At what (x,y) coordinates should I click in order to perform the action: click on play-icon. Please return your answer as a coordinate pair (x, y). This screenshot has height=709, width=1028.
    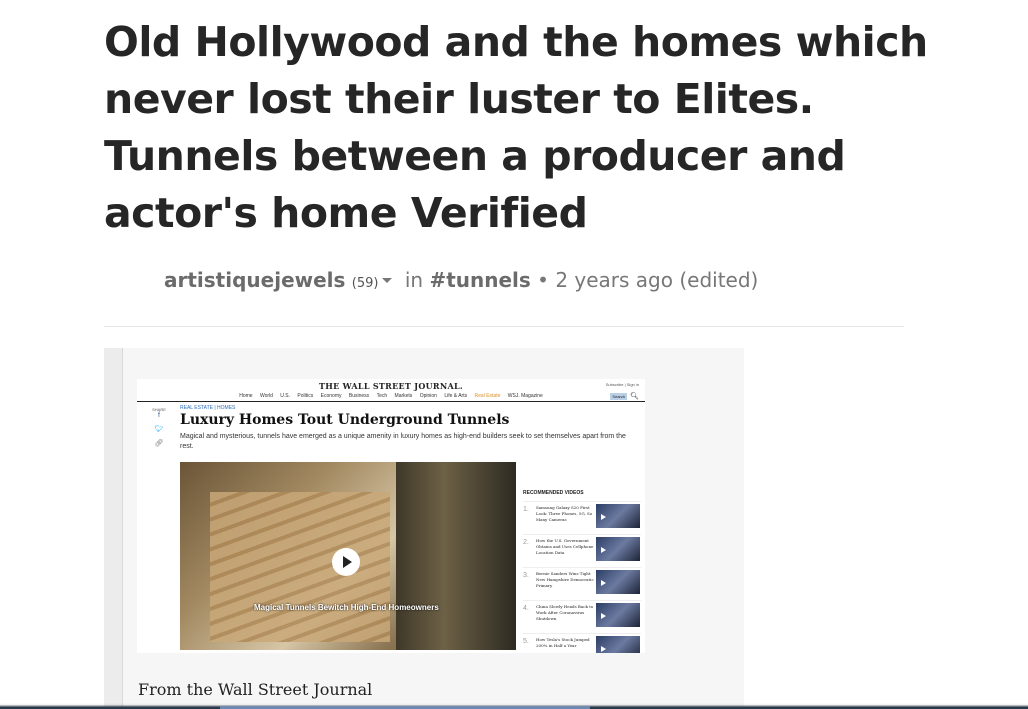
    Looking at the image, I should click on (346, 562).